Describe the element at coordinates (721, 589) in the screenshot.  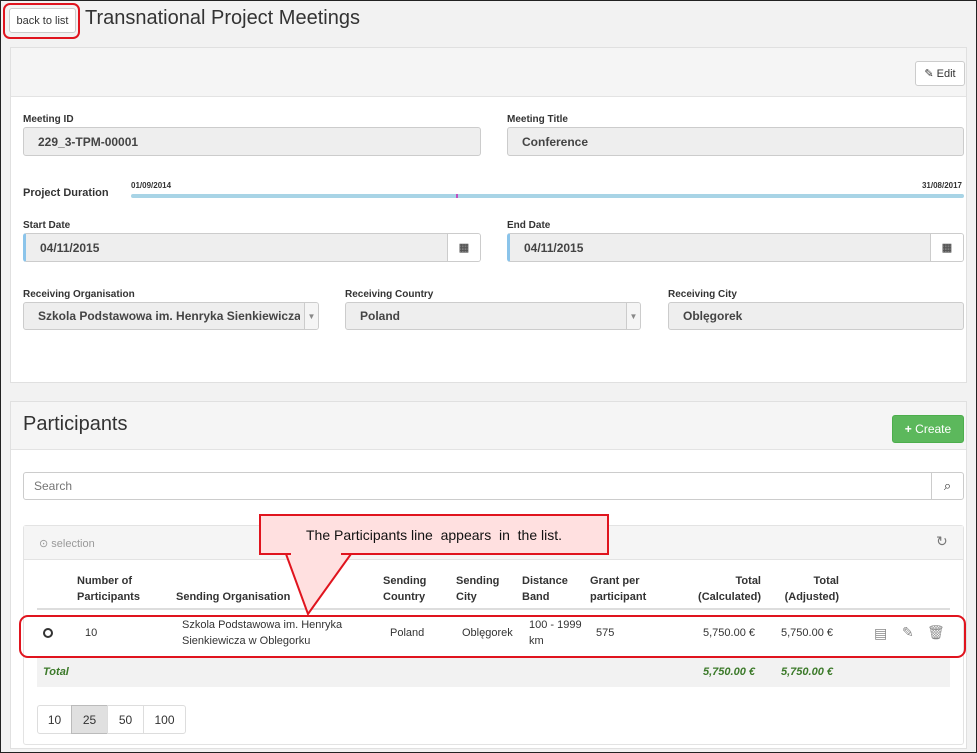
I see `col-total-calc: Total (Calculated)` at that location.